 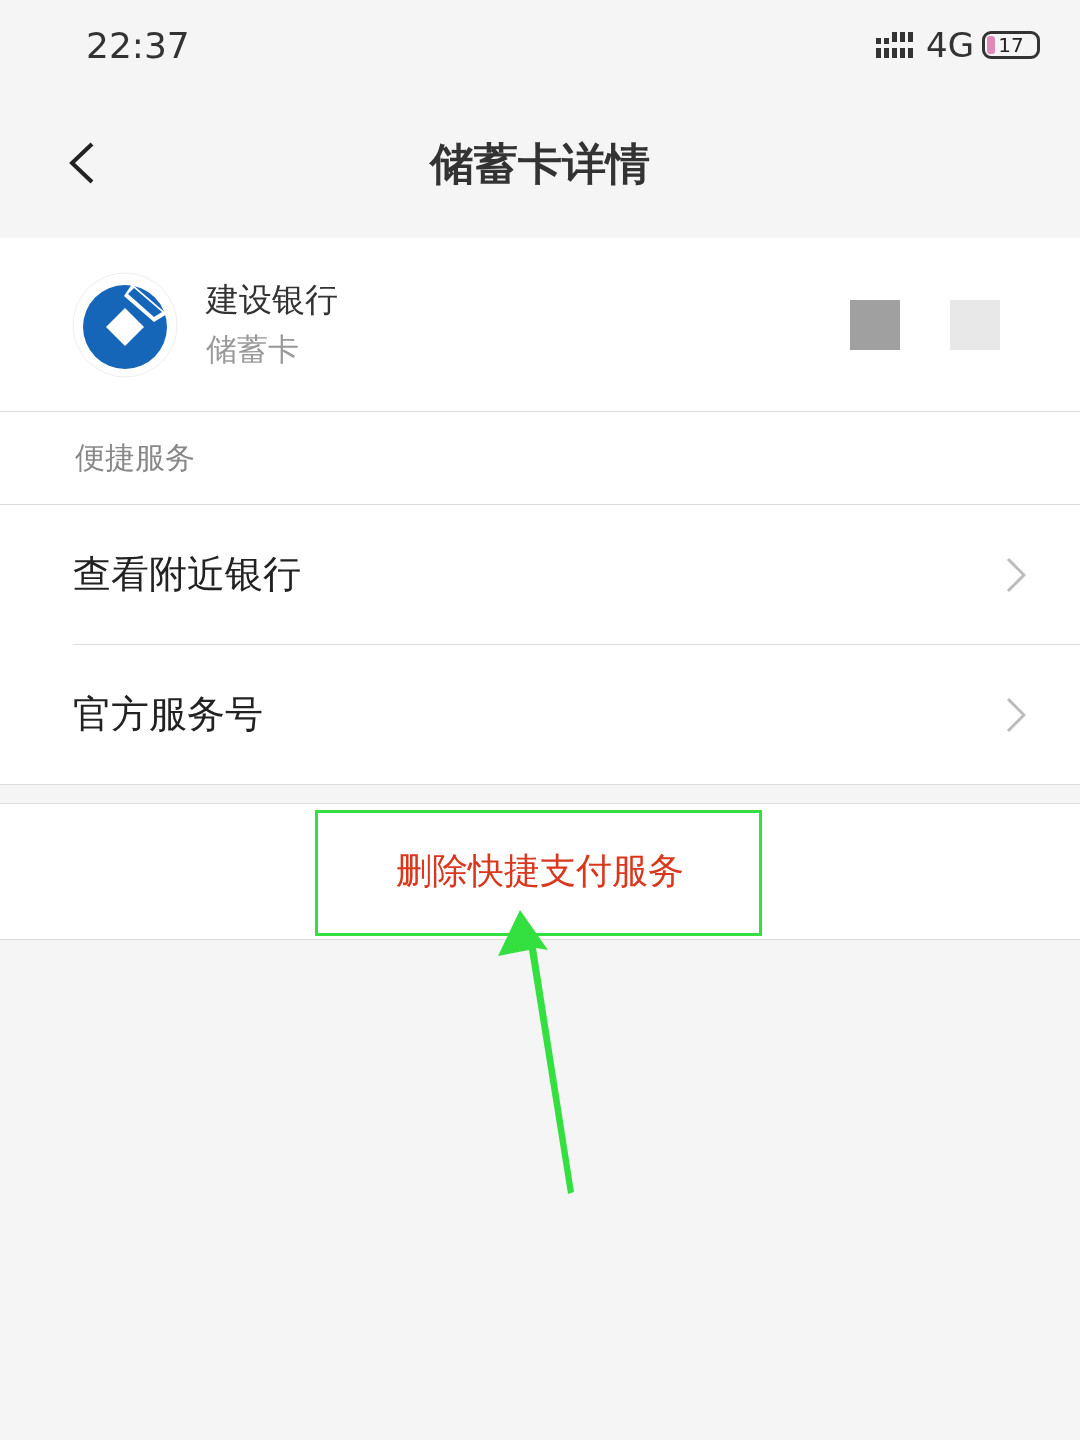 What do you see at coordinates (272, 300) in the screenshot?
I see `bank-name: 建设银行` at bounding box center [272, 300].